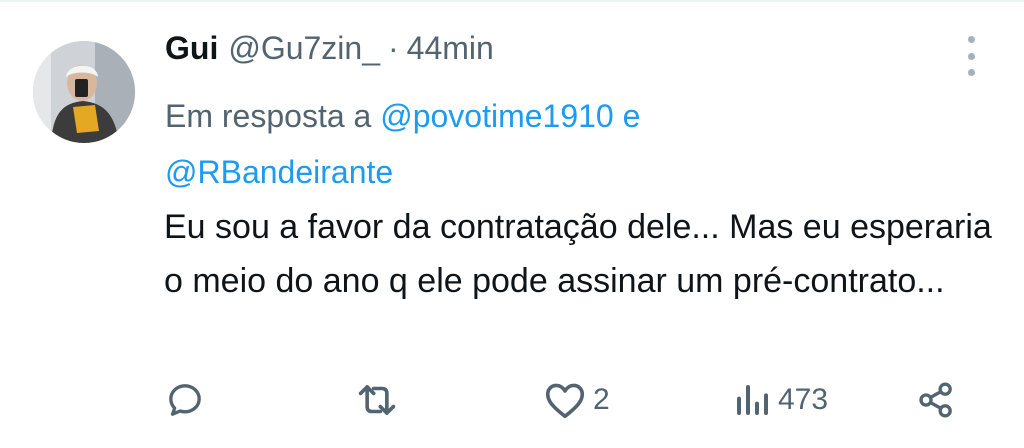  What do you see at coordinates (268, 116) in the screenshot?
I see `reply-prefix: Em resposta a` at bounding box center [268, 116].